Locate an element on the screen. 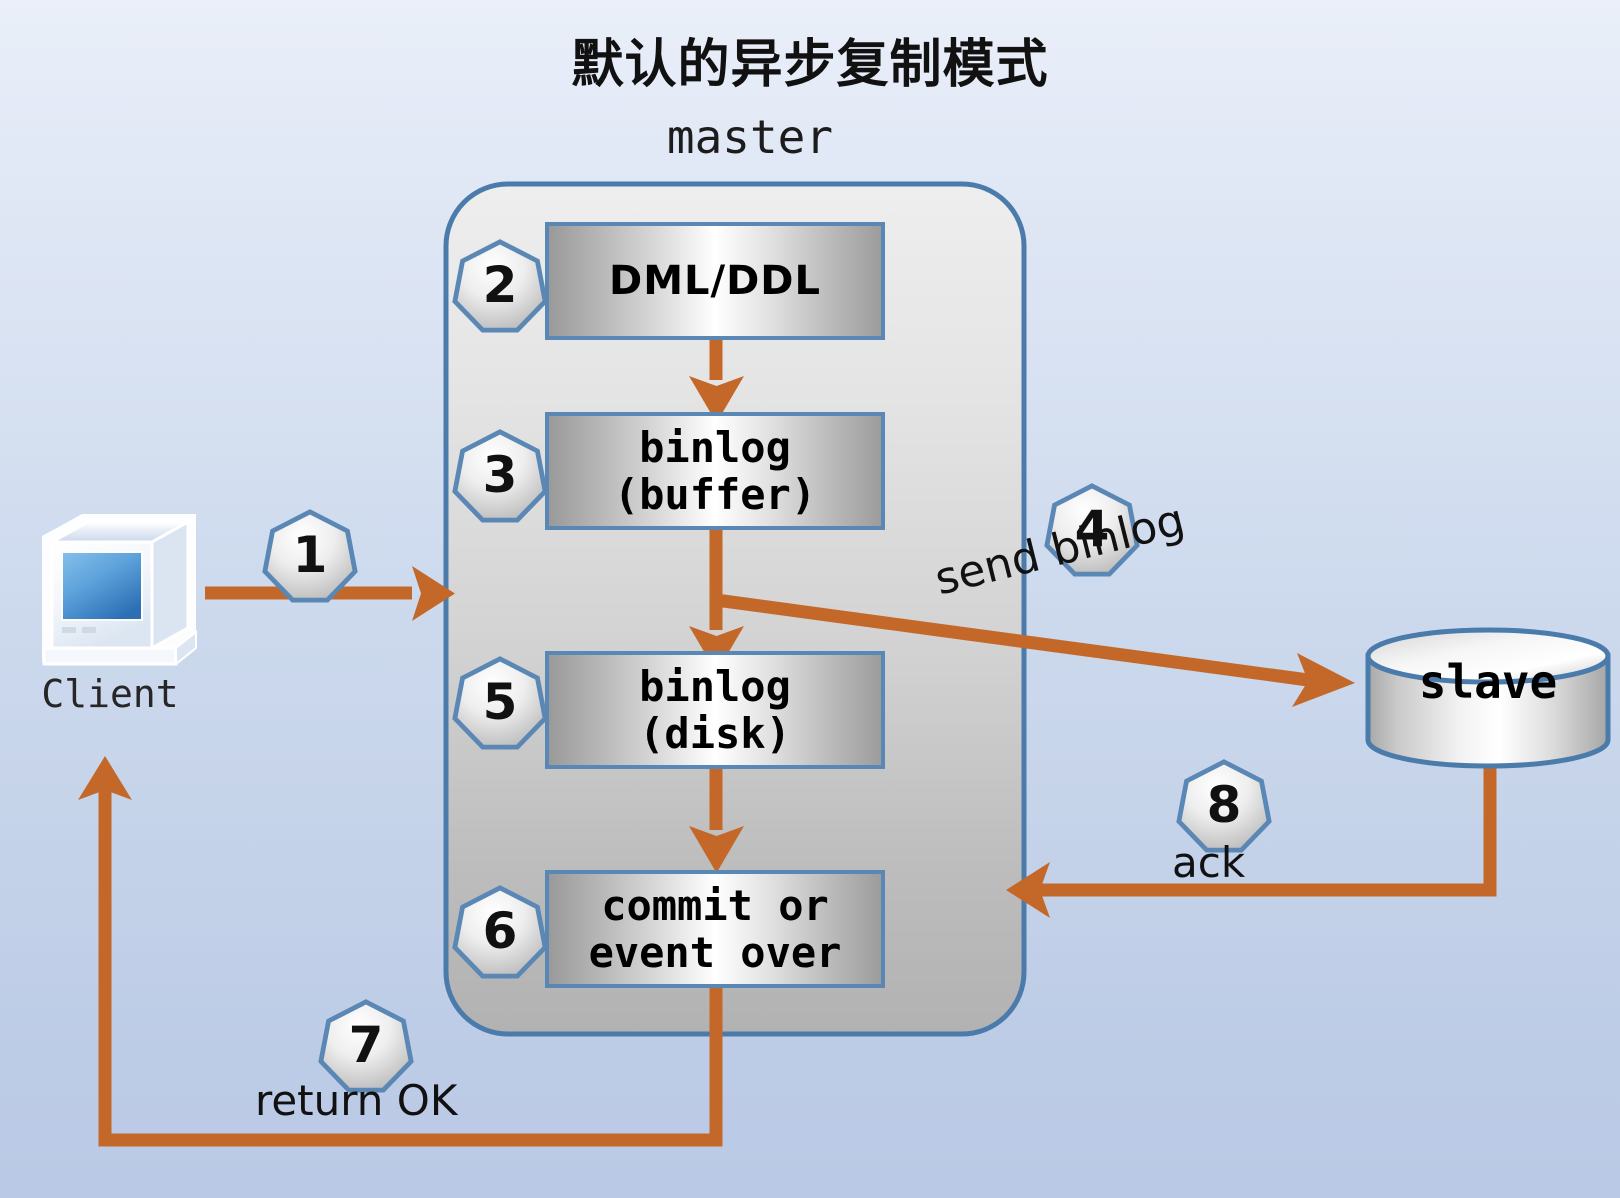  process-box-binlog-disk: binlog (disk) is located at coordinates (715, 710).